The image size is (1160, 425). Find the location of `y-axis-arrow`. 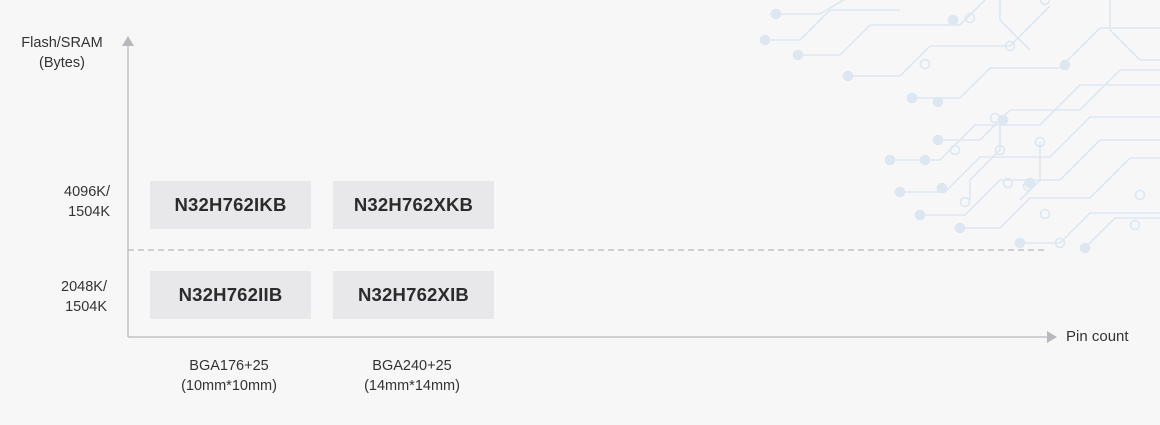

y-axis-arrow is located at coordinates (128, 41).